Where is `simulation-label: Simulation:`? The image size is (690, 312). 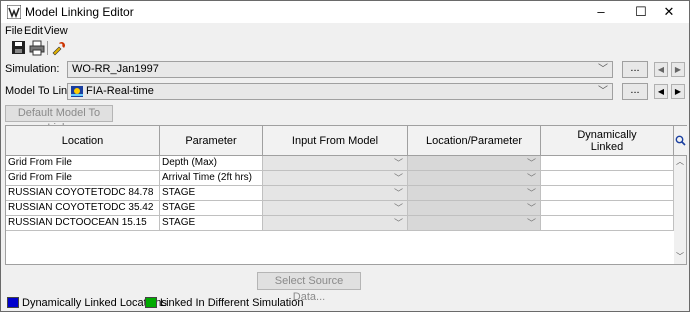
simulation-label: Simulation: is located at coordinates (32, 69).